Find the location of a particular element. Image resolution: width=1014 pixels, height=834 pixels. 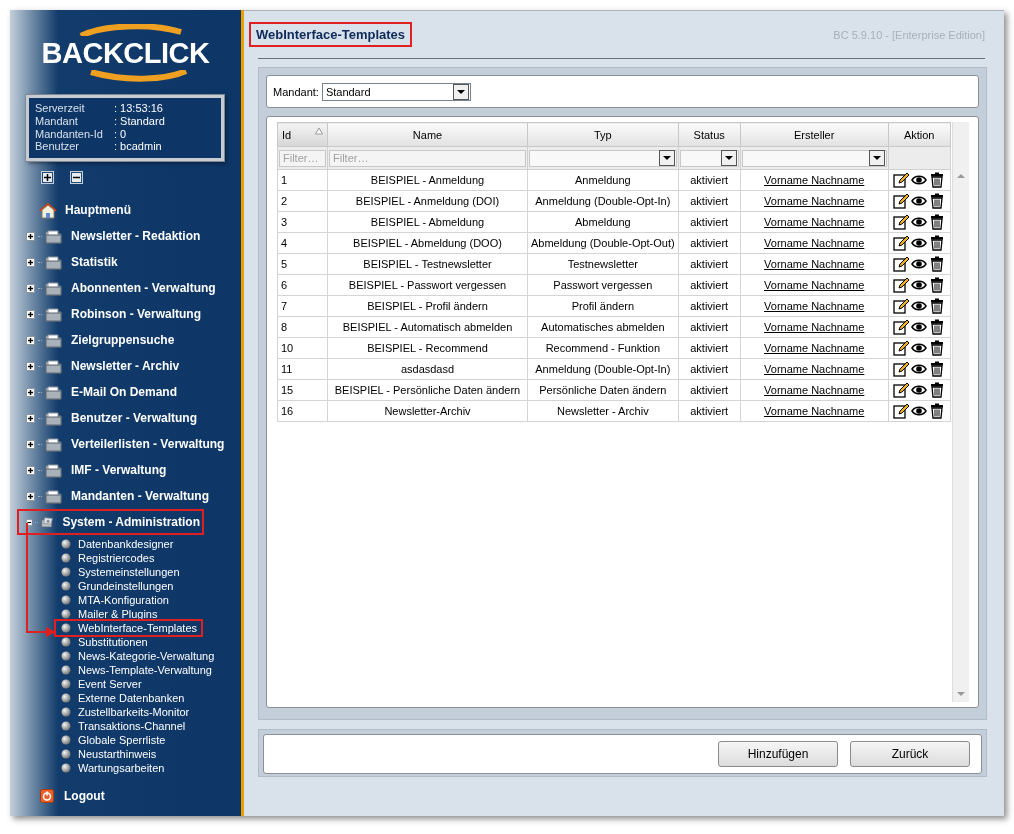

nav-subitem: WebInterface-Templates is located at coordinates (138, 628).